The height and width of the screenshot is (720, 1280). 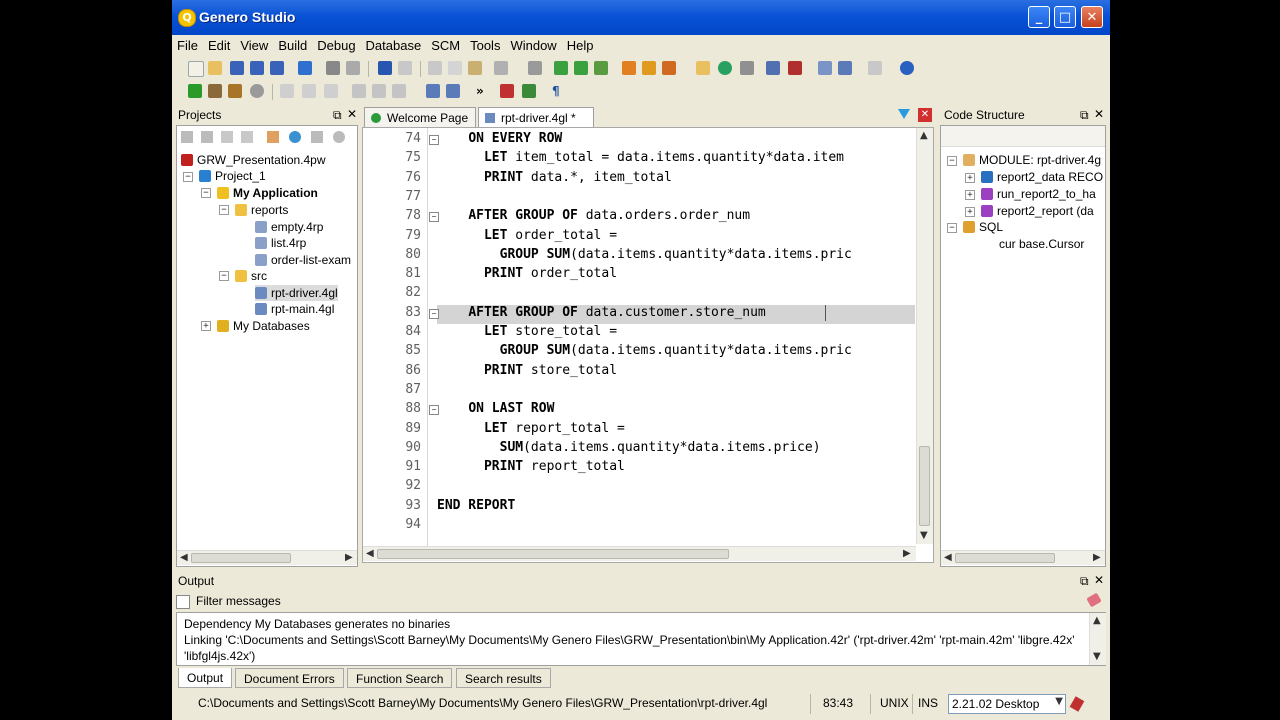 What do you see at coordinates (527, 370) in the screenshot?
I see `code-line: PRINT store_total` at bounding box center [527, 370].